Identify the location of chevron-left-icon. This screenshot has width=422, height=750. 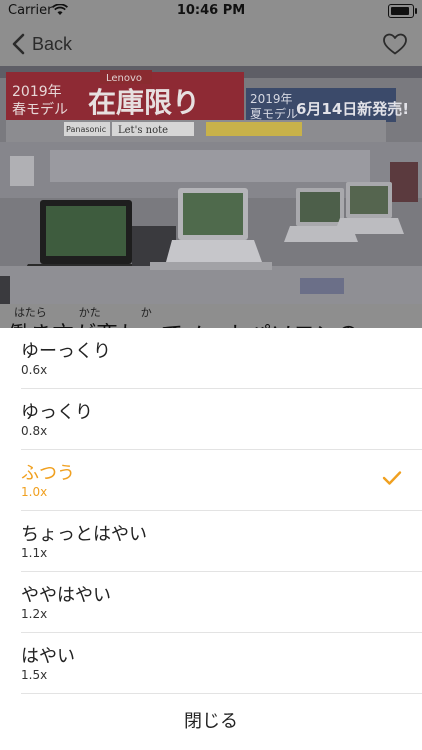
(18, 44).